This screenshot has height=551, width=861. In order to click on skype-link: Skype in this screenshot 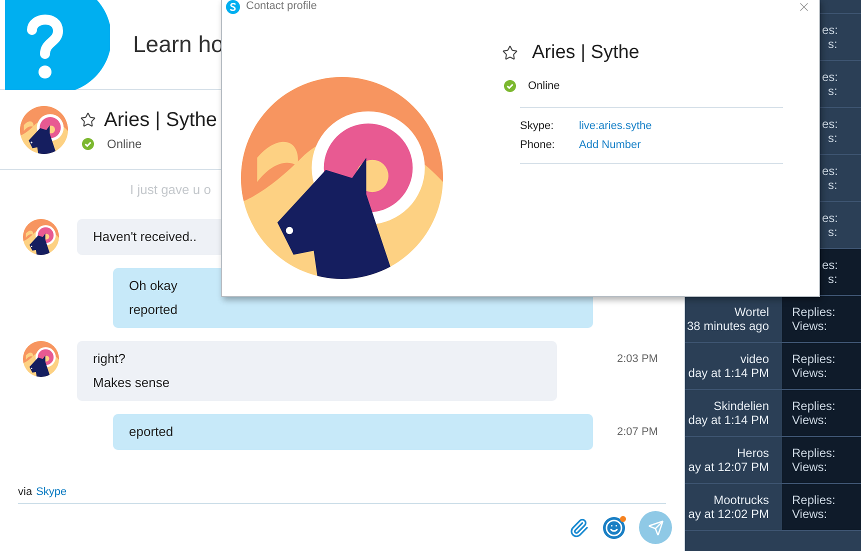, I will do `click(51, 492)`.